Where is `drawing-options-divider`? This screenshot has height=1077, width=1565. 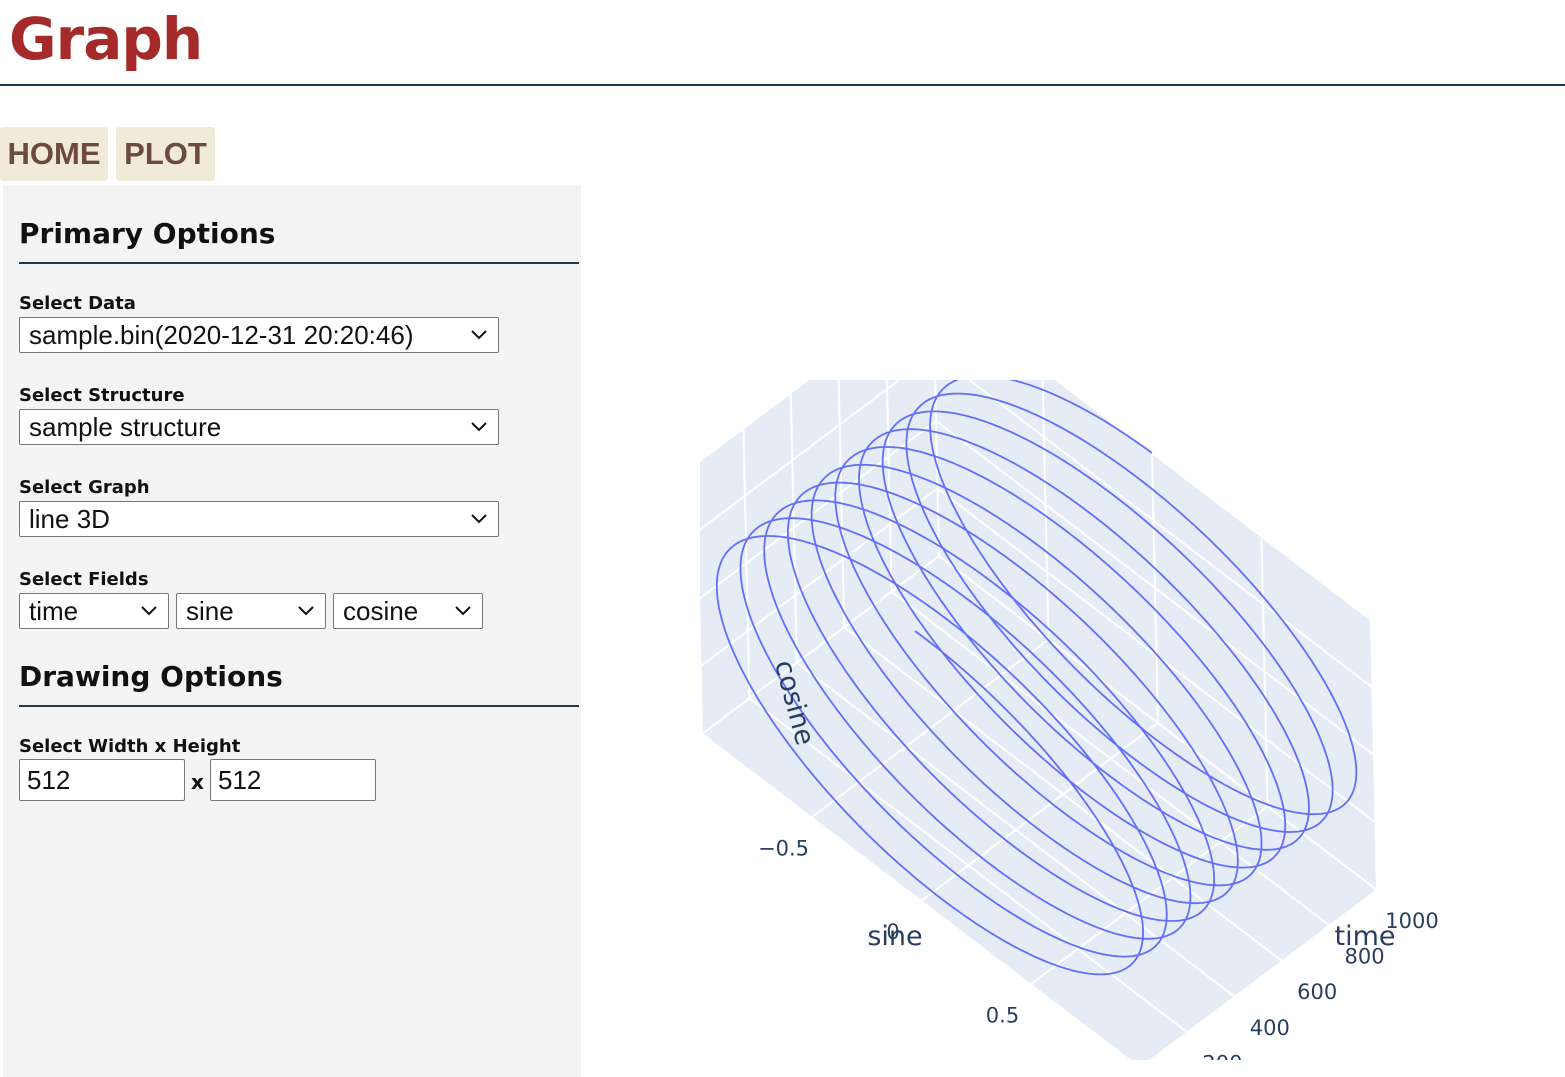 drawing-options-divider is located at coordinates (299, 706).